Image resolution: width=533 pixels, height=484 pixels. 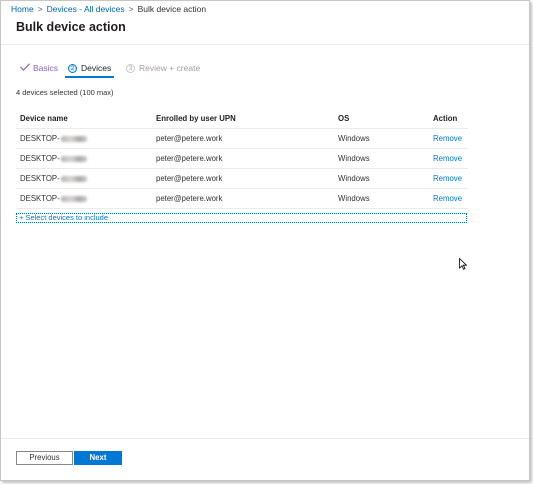 What do you see at coordinates (241, 218) in the screenshot?
I see `select-devices-link: + Select devices to include` at bounding box center [241, 218].